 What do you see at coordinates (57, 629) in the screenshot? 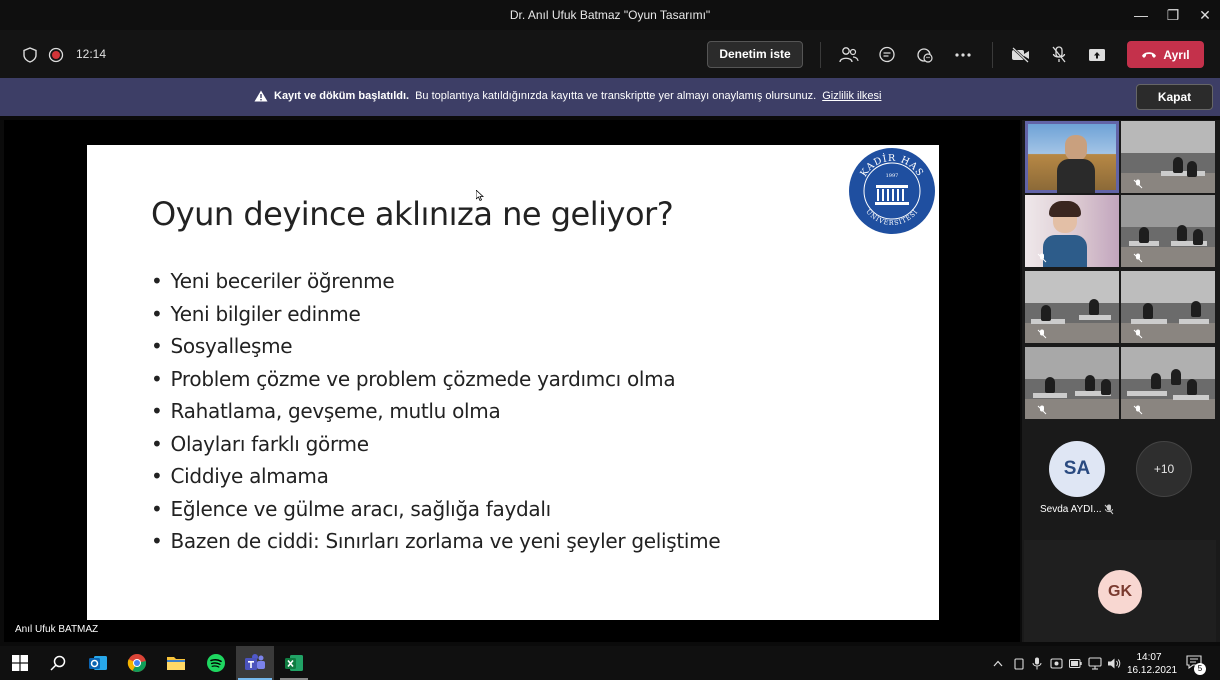
I see `presenter-name: Anıl Ufuk BATMAZ` at bounding box center [57, 629].